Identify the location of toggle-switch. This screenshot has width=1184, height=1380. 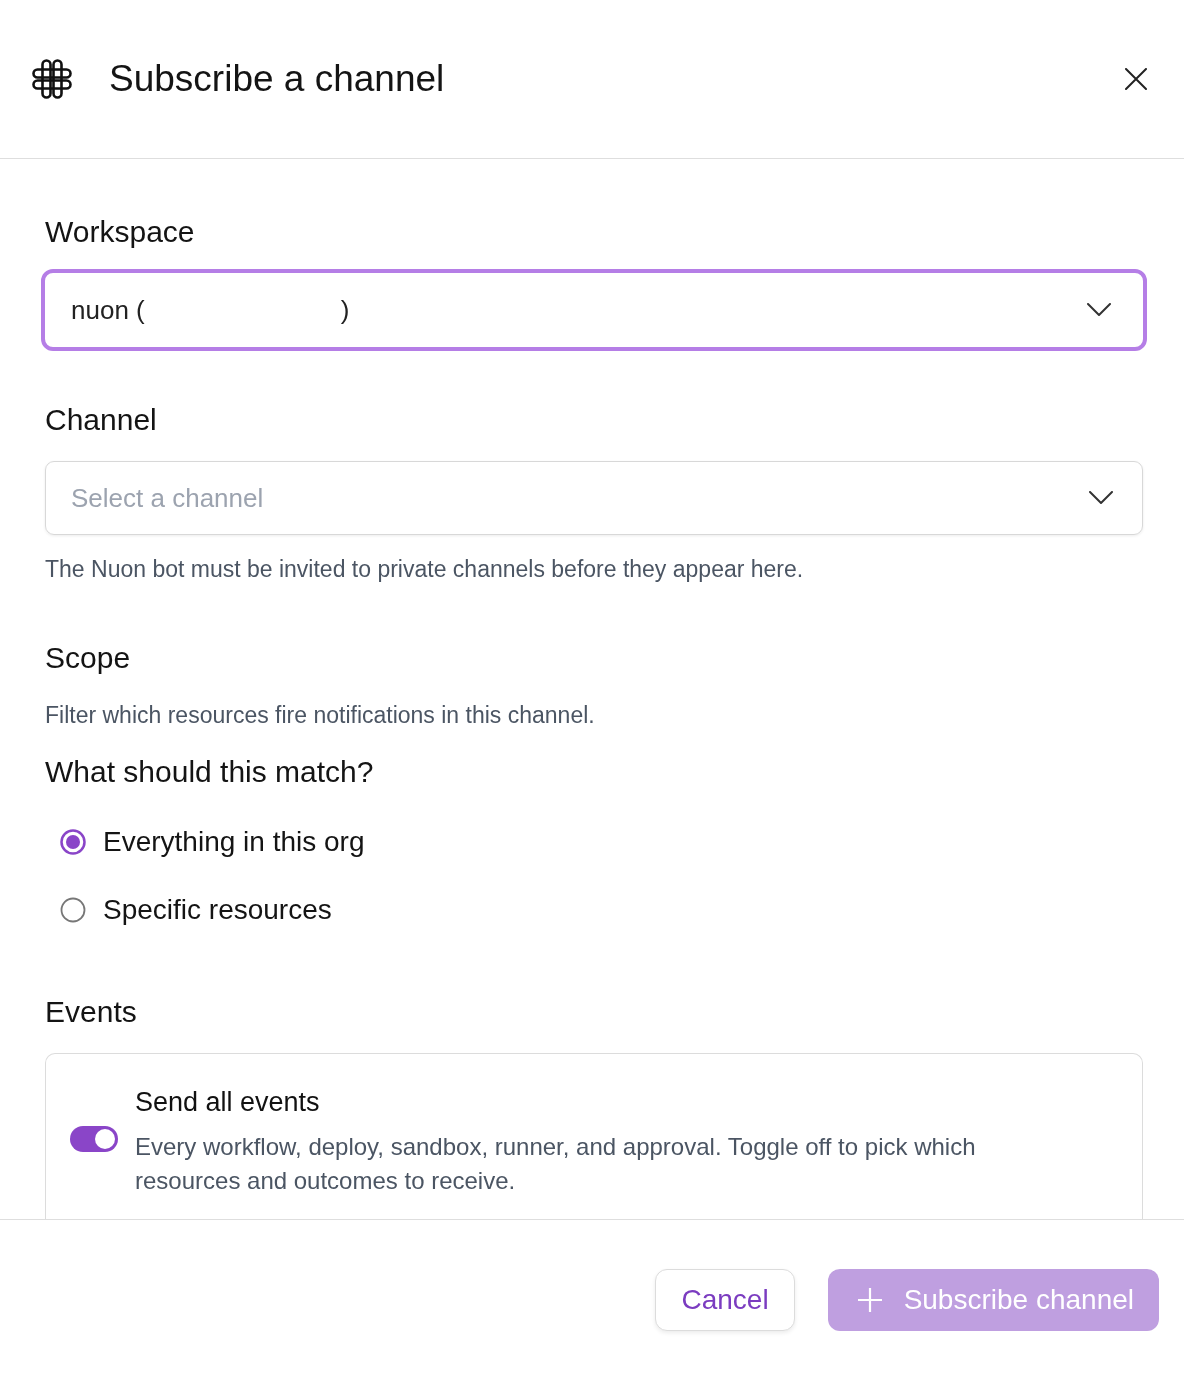
(94, 1139).